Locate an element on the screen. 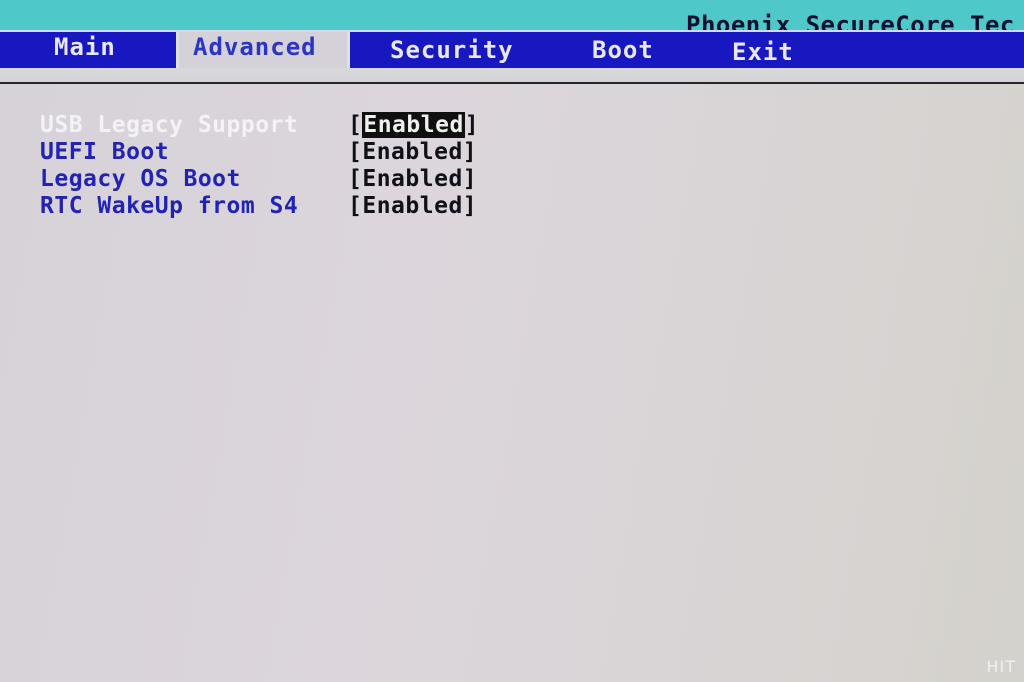  menu-bar: Main Advanced Security Boot Exit is located at coordinates (512, 50).